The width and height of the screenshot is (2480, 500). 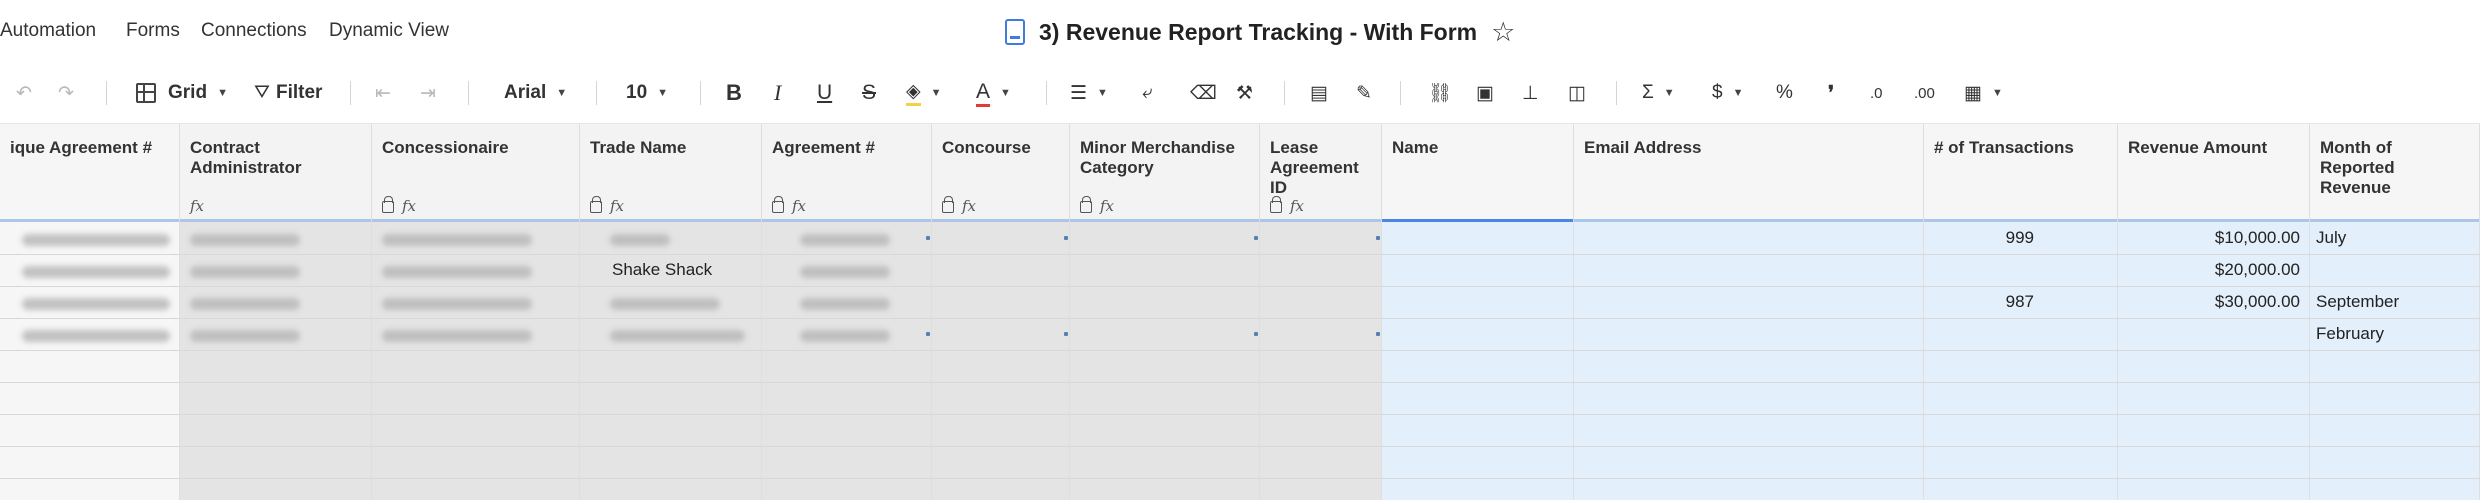 What do you see at coordinates (182, 93) in the screenshot?
I see `view-selector: Grid ▼` at bounding box center [182, 93].